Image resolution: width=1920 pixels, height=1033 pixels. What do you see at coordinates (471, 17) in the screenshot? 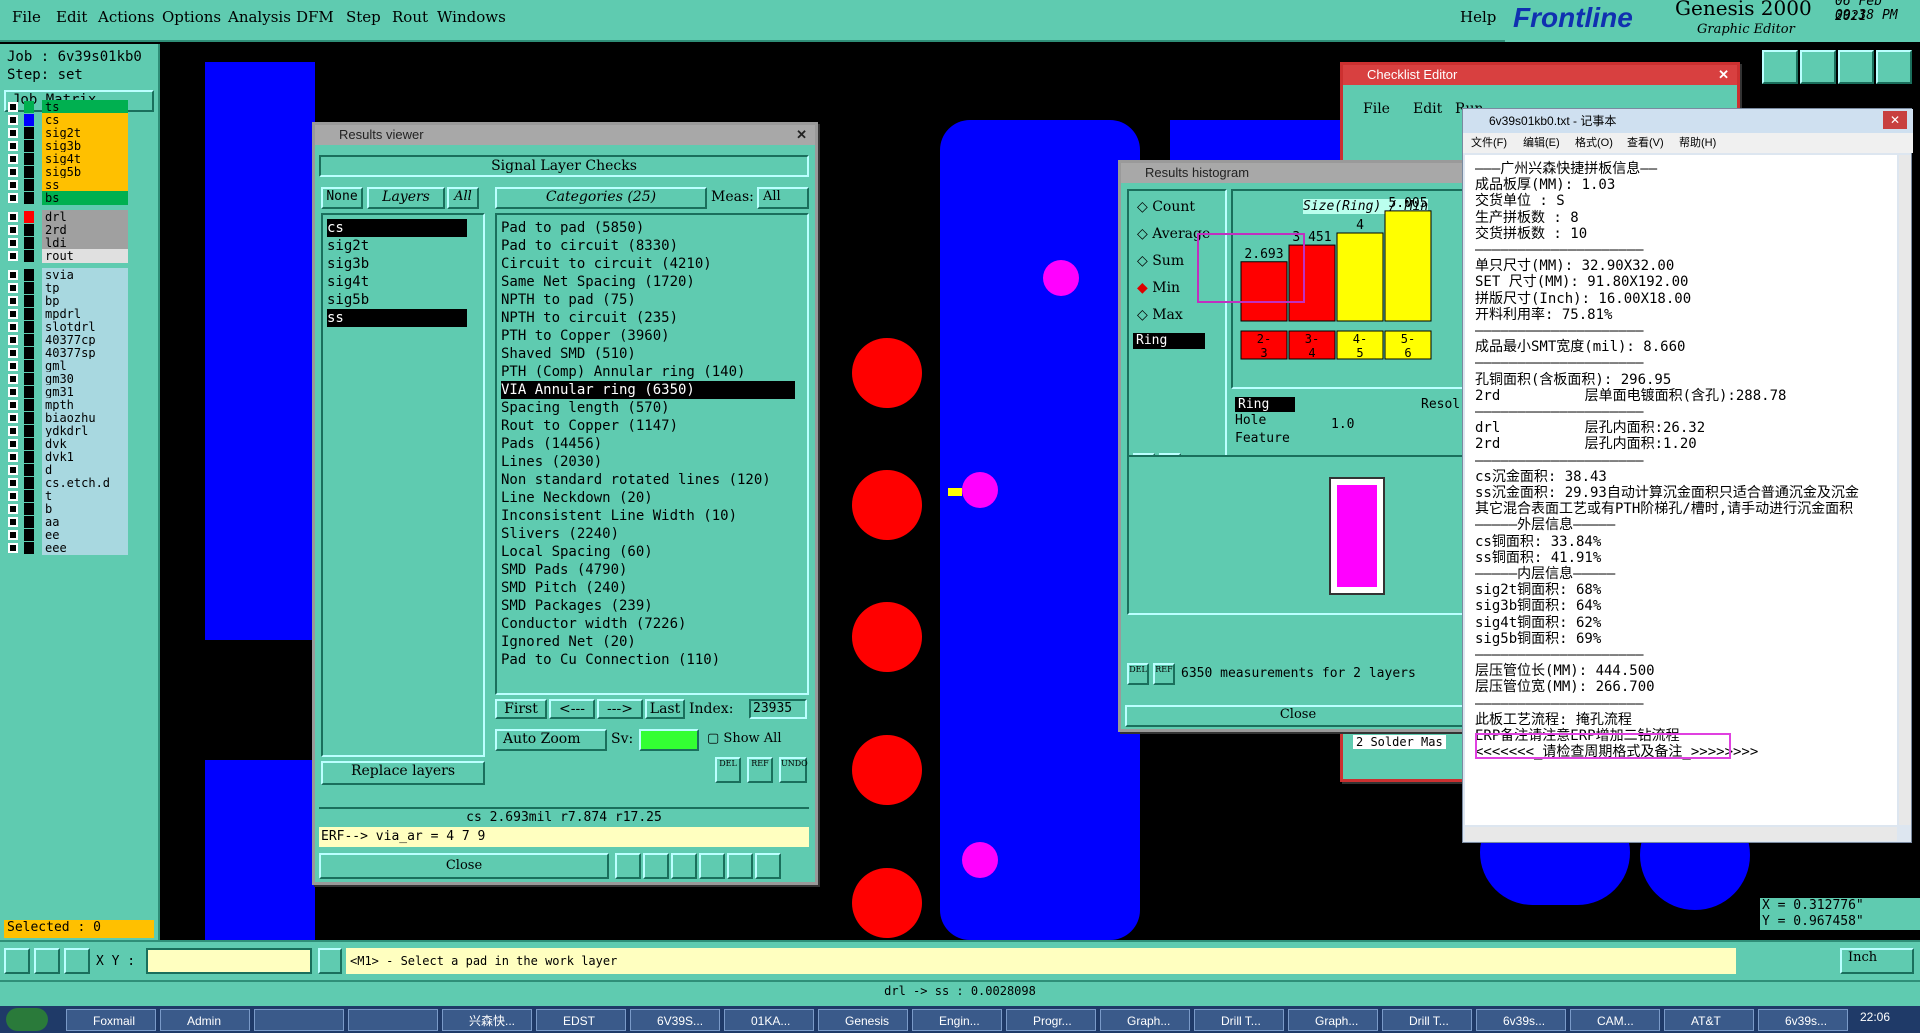
I see `menu-windows: Windows` at bounding box center [471, 17].